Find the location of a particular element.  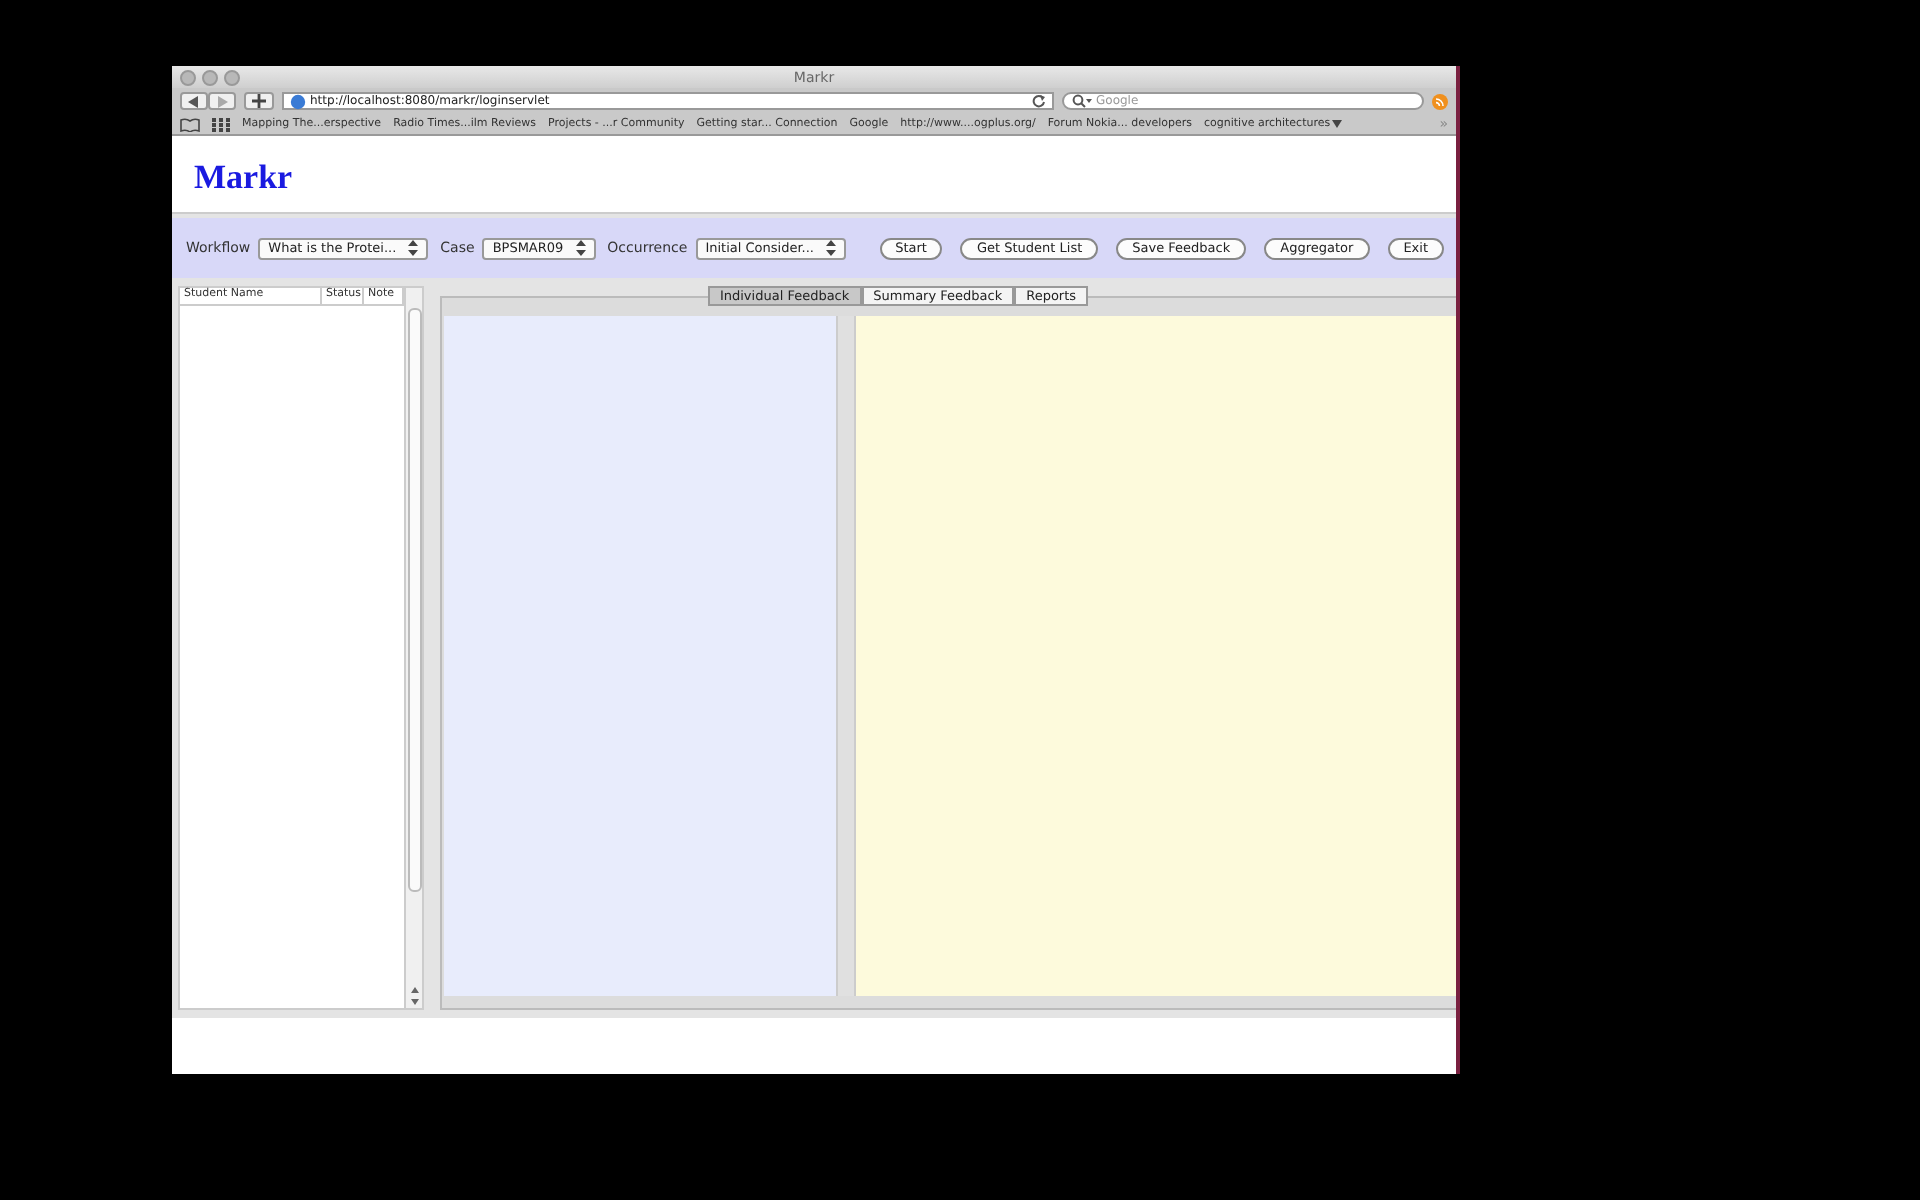

back-button is located at coordinates (194, 101).